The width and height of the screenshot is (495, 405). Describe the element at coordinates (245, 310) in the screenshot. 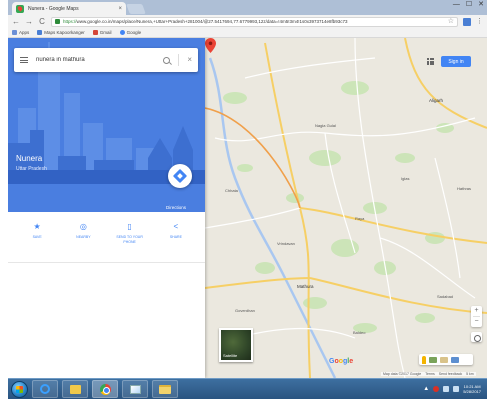

I see `map-label: Goverdhan` at that location.